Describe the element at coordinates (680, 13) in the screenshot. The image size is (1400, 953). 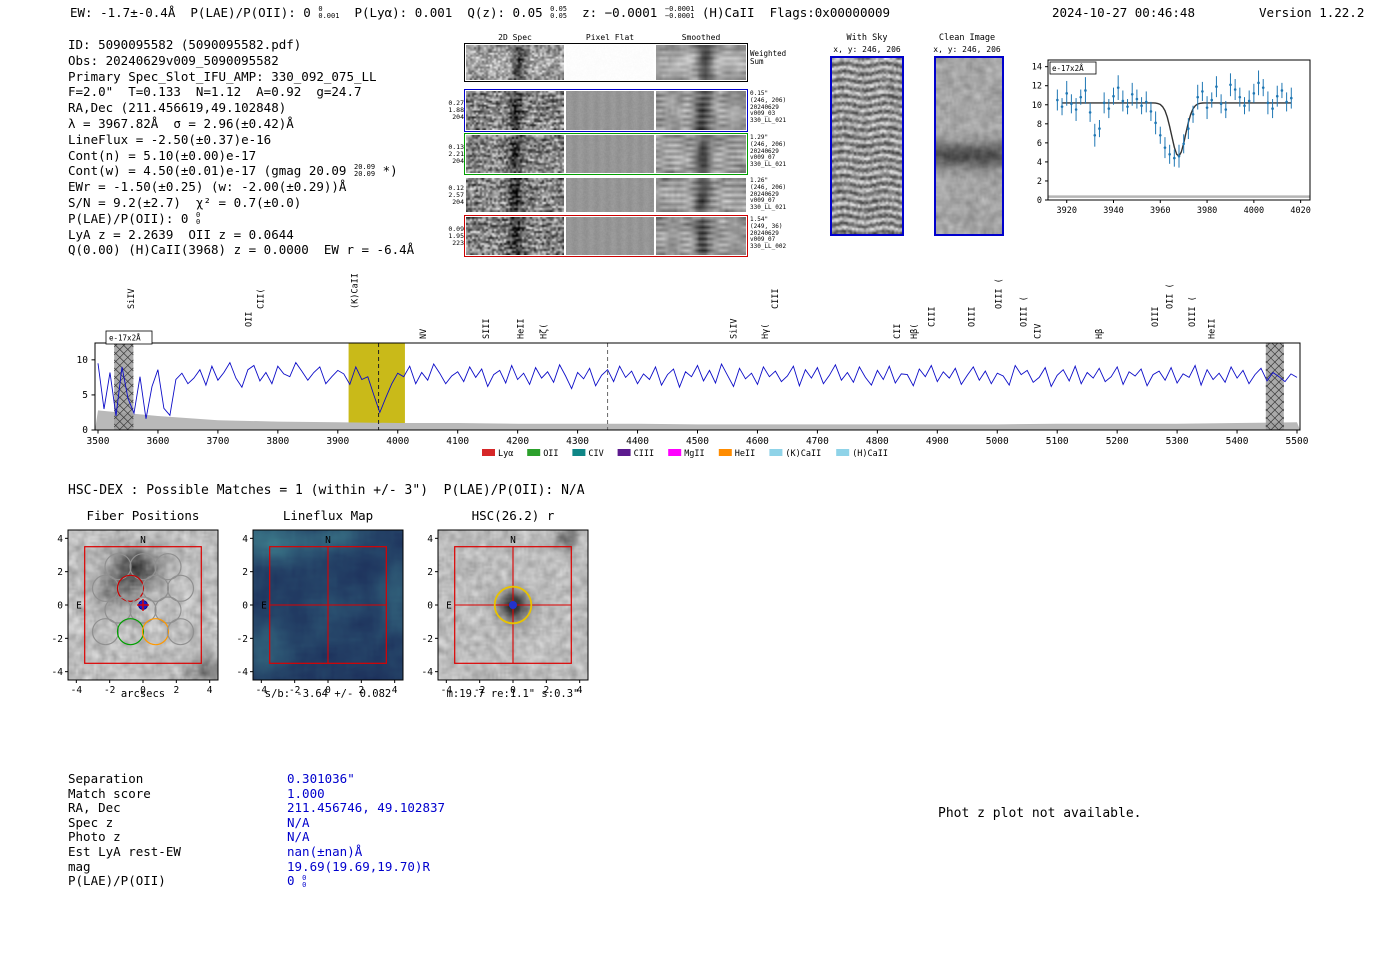
I see `z-error-stack: −0.0001 −0.0001` at that location.